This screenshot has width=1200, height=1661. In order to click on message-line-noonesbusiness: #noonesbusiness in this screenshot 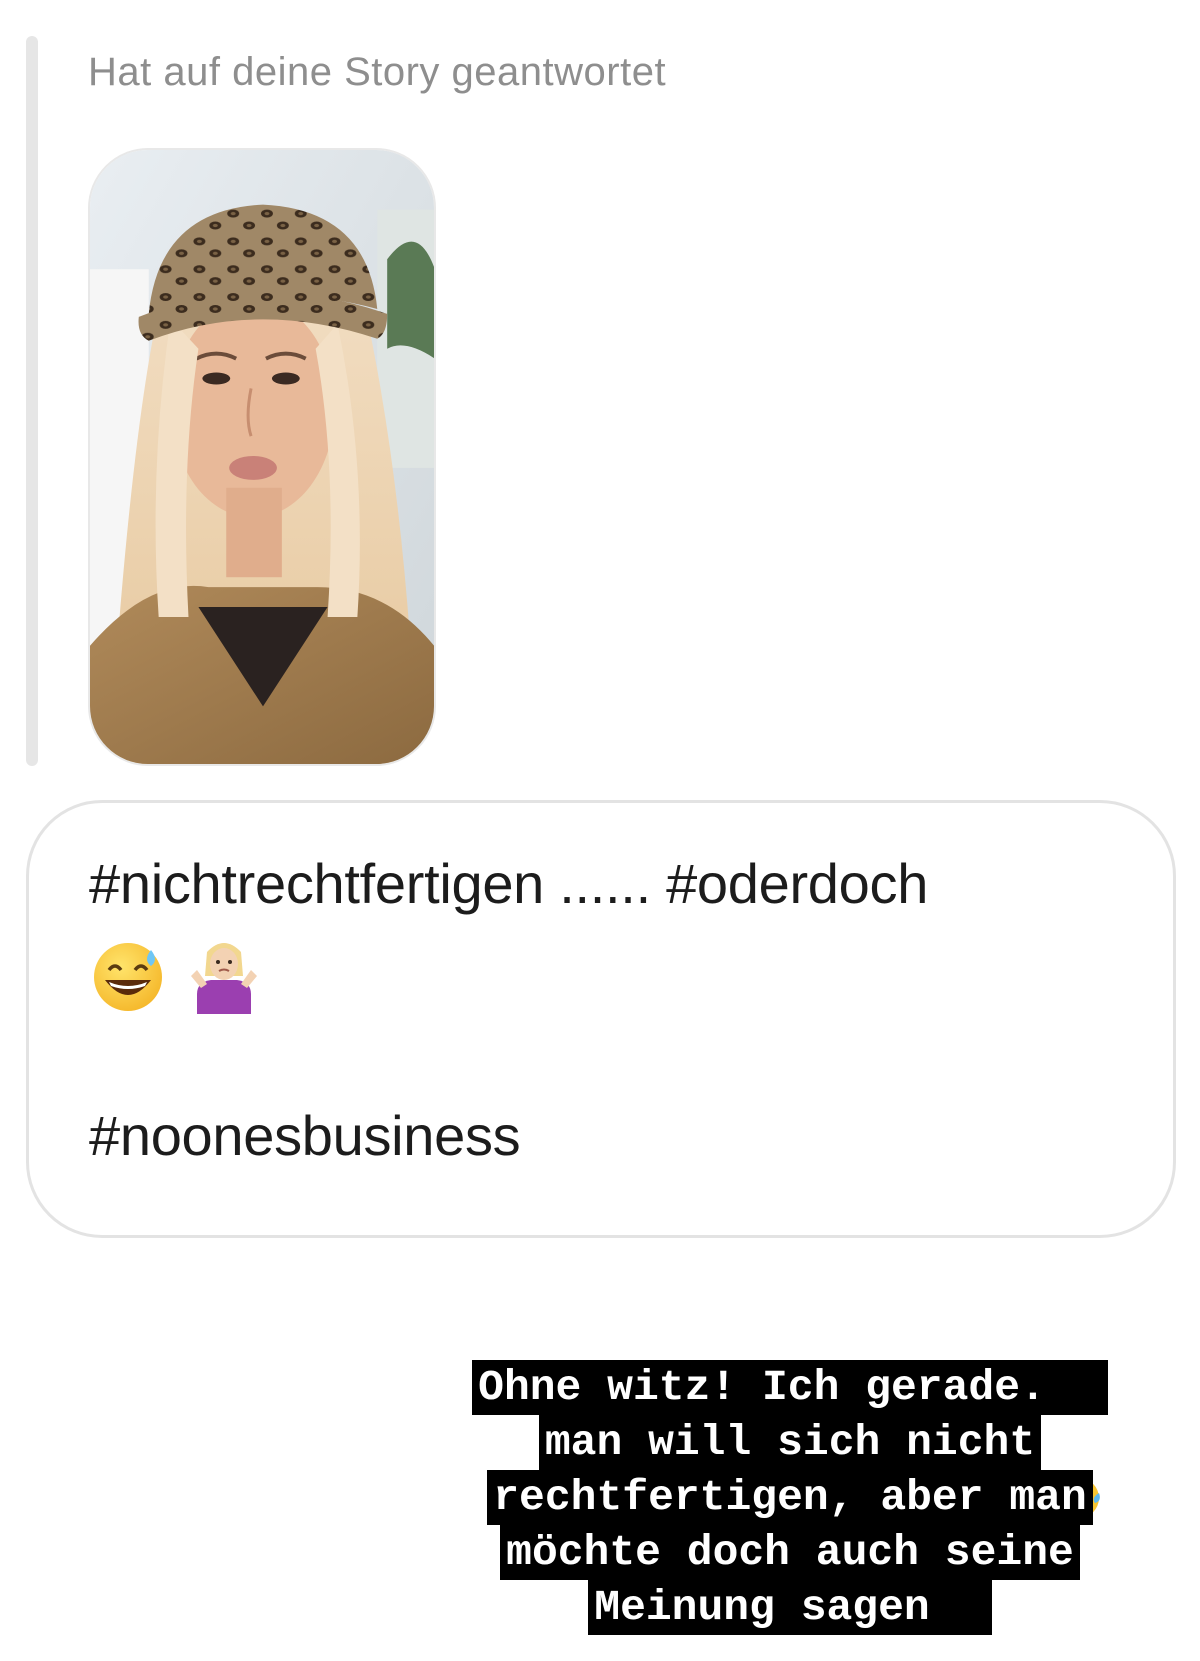, I will do `click(305, 1135)`.